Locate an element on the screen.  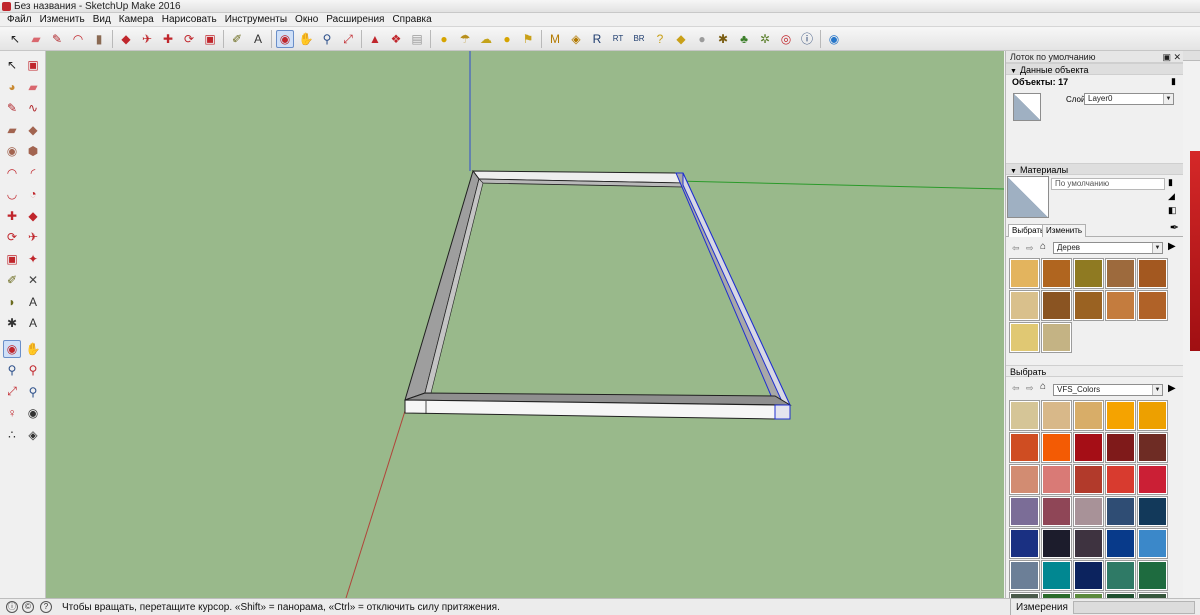
tray-edge-scroll is located at coordinates (1191, 324).